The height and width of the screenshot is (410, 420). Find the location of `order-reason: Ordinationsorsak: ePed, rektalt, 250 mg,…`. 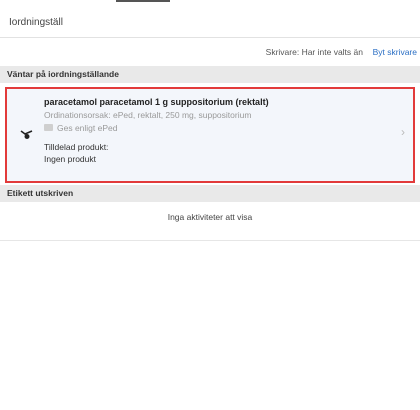

order-reason: Ordinationsorsak: ePed, rektalt, 250 mg,… is located at coordinates (148, 115).